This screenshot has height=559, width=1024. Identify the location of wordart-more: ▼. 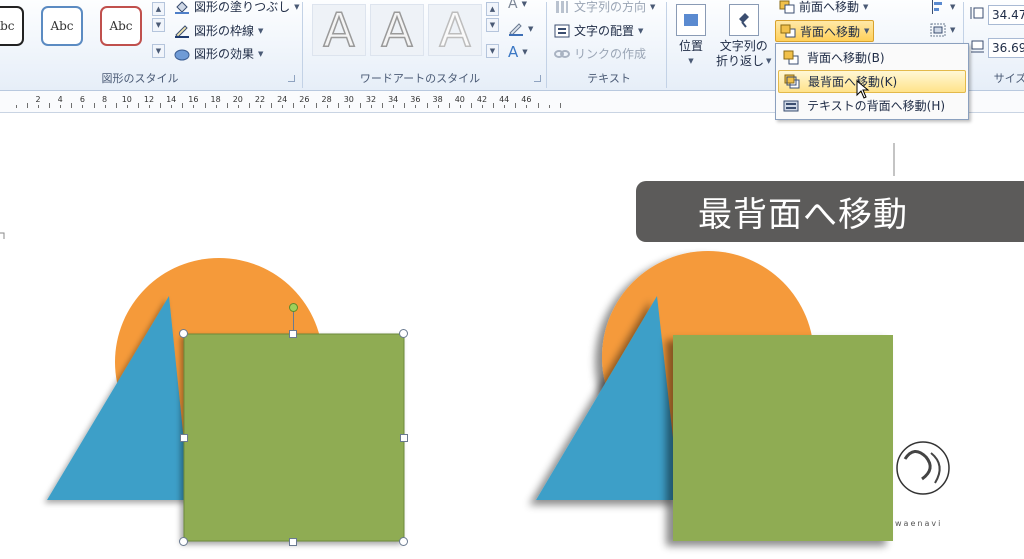
(492, 51).